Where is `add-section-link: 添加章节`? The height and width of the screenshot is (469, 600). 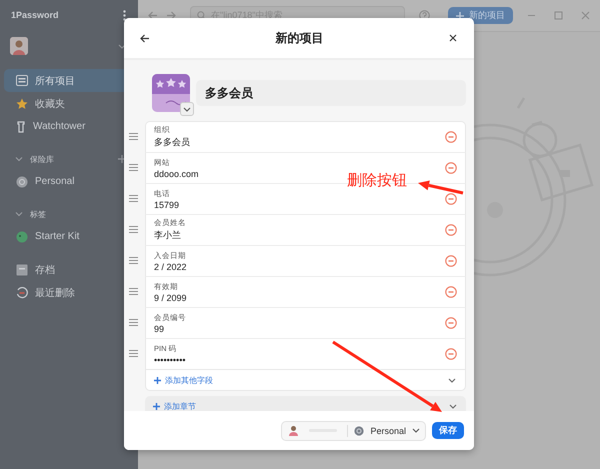
add-section-link: 添加章节 is located at coordinates (174, 405).